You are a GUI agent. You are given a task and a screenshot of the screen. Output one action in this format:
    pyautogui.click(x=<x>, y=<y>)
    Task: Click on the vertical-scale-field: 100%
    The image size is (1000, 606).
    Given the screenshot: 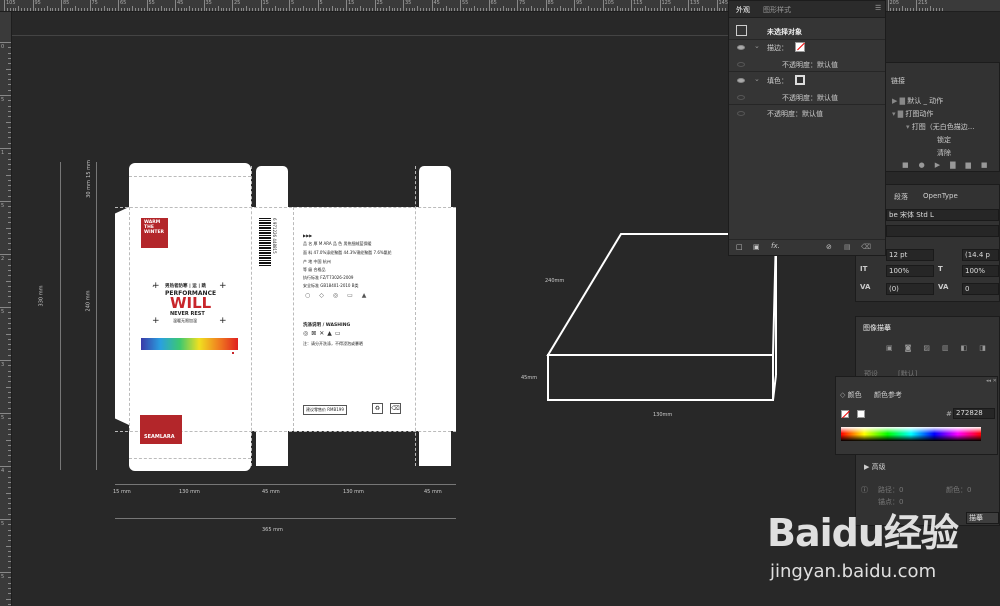 What is the action you would take?
    pyautogui.click(x=910, y=271)
    